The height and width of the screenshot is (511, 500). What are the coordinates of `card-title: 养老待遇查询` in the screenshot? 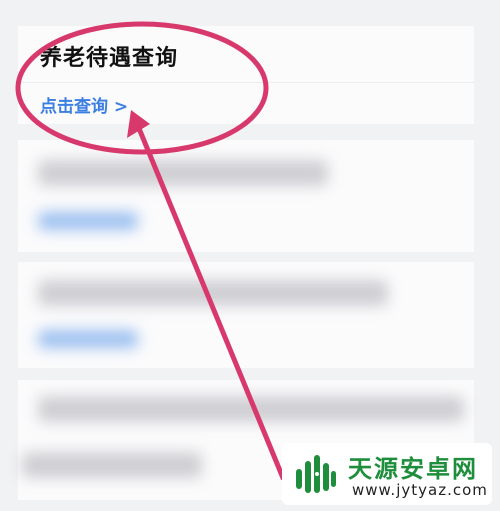 It's located at (109, 58).